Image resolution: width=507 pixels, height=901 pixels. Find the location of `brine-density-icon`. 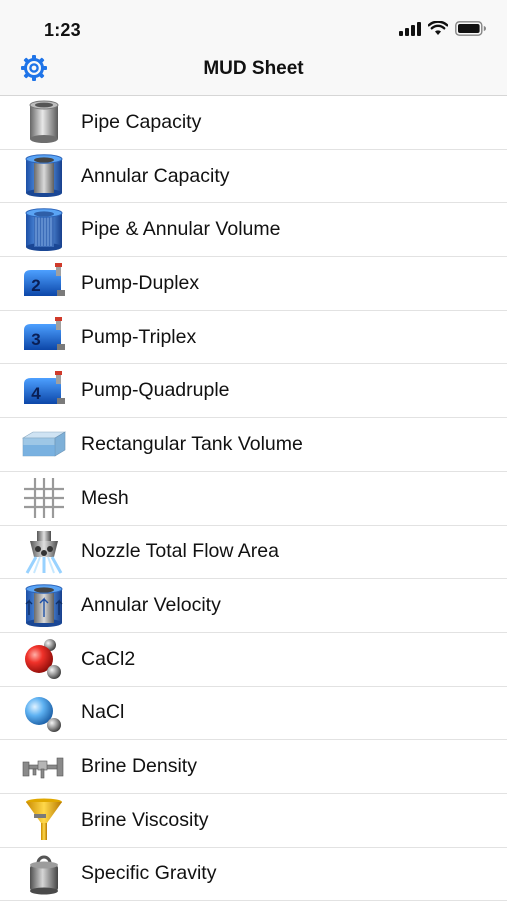

brine-density-icon is located at coordinates (43, 767).